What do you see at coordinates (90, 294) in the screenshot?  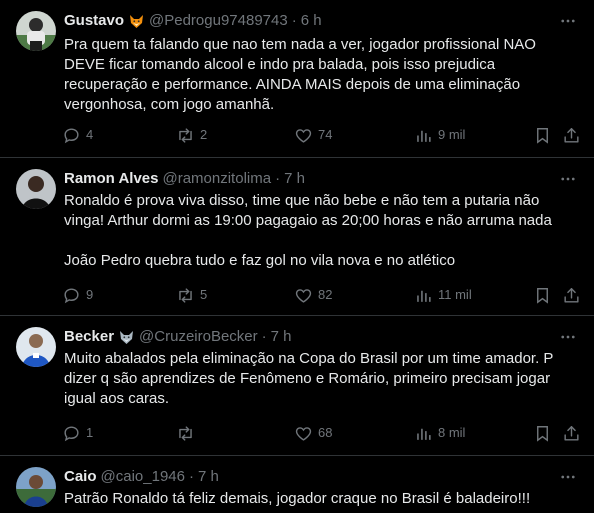 I see `reply-count: 9` at bounding box center [90, 294].